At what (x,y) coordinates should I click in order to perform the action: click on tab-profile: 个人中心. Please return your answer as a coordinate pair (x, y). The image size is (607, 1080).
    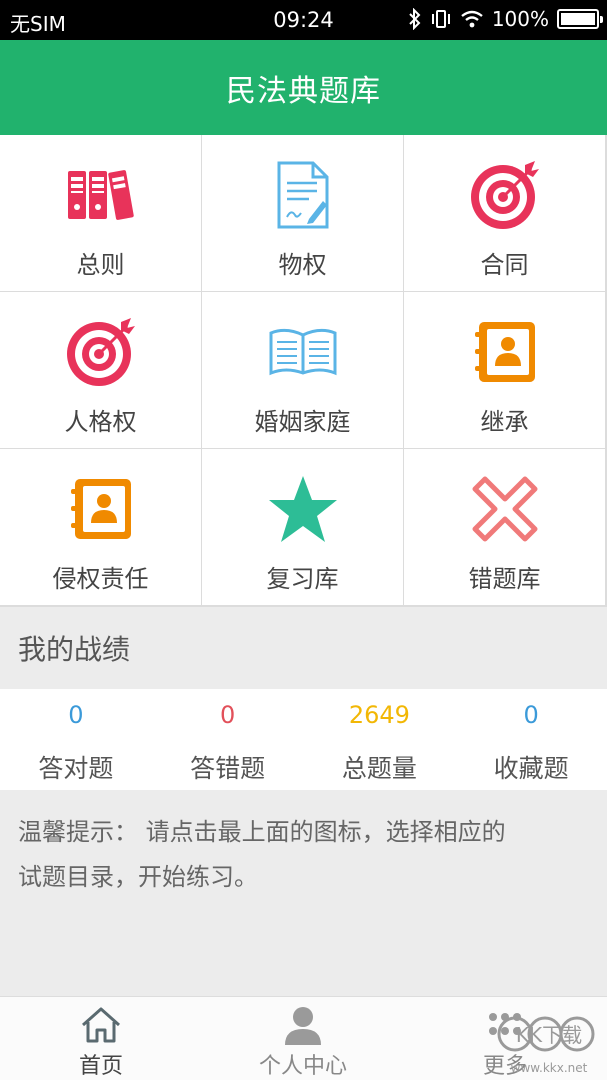
    Looking at the image, I should click on (303, 1038).